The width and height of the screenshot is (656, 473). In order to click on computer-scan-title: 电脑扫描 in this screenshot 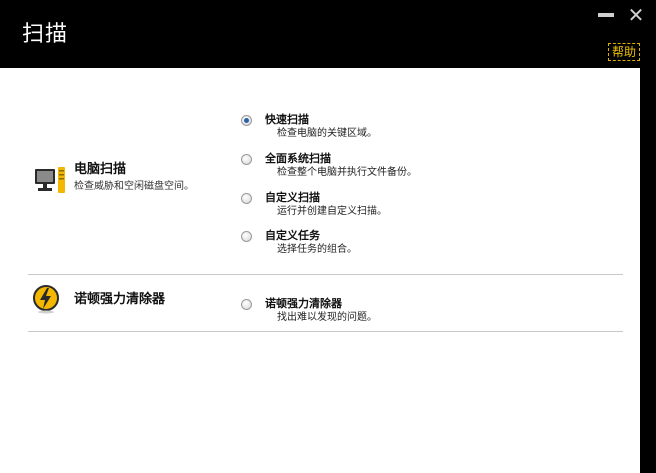, I will do `click(100, 169)`.